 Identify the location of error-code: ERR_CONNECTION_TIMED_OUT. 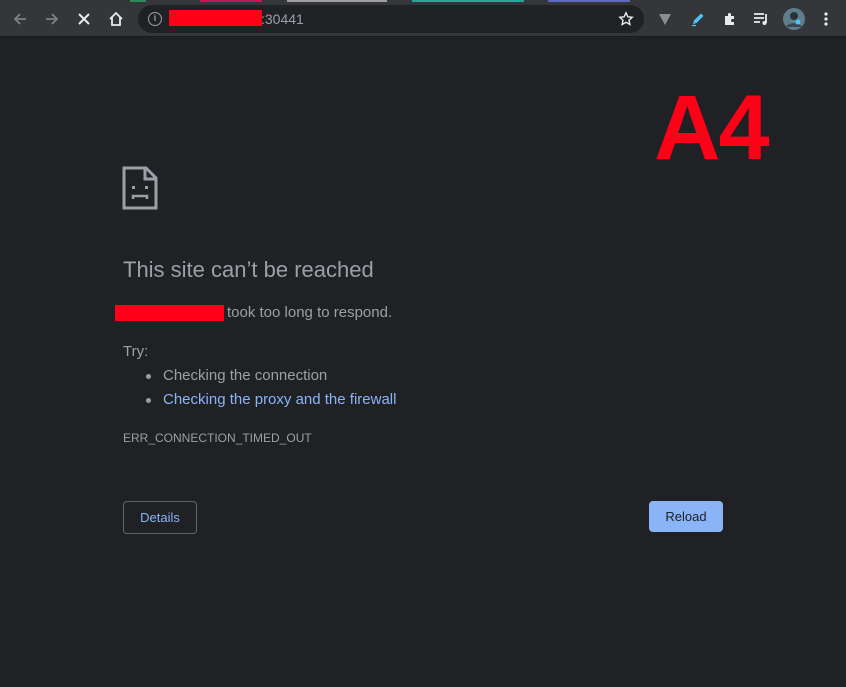
(217, 438).